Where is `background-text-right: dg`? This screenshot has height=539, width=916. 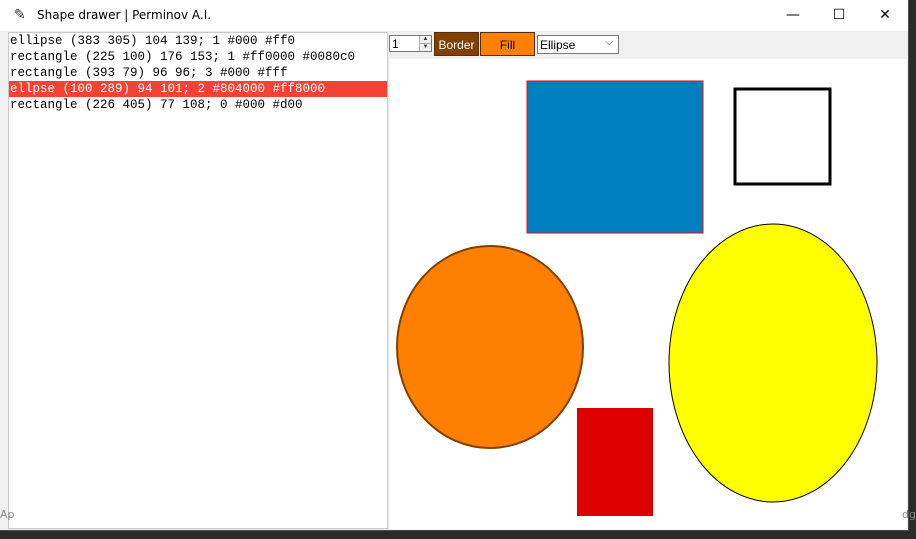
background-text-right: dg is located at coordinates (909, 514).